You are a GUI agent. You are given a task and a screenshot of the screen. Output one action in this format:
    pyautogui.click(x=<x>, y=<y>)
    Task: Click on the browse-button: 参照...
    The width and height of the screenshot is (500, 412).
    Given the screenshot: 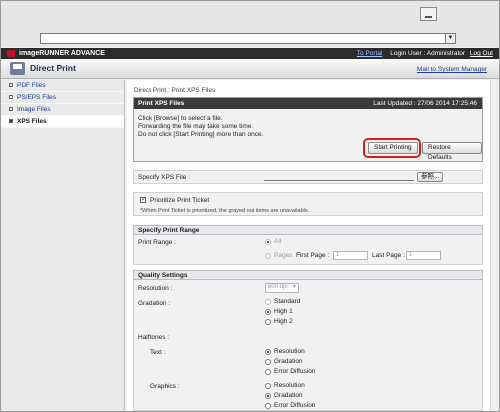 What is the action you would take?
    pyautogui.click(x=430, y=177)
    